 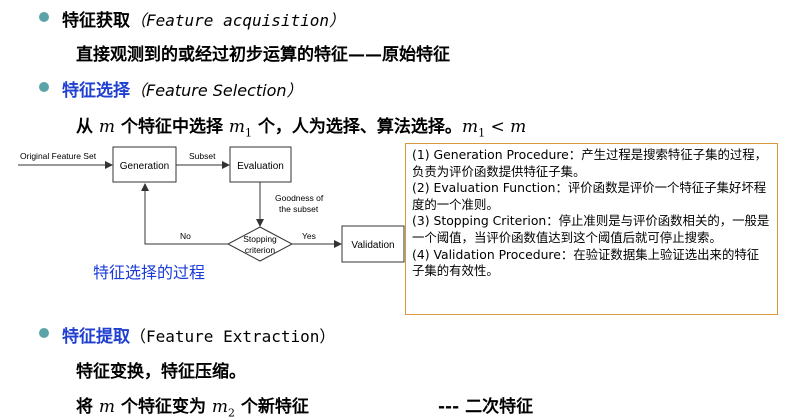 What do you see at coordinates (274, 407) in the screenshot?
I see `desc-text: 个新特征` at bounding box center [274, 407].